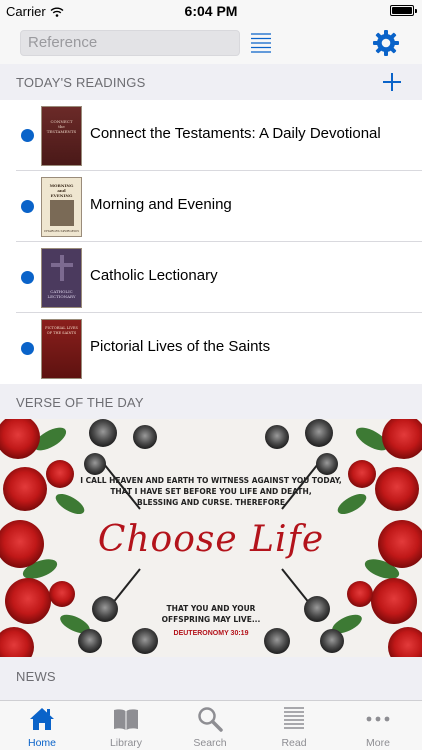 The height and width of the screenshot is (750, 422). I want to click on tab-search: Search, so click(210, 725).